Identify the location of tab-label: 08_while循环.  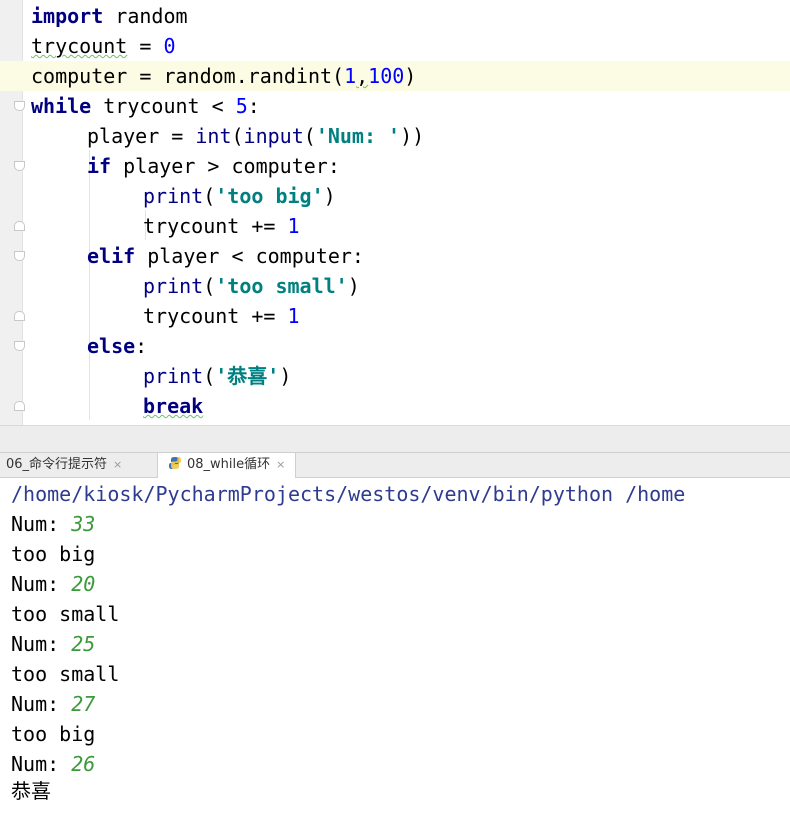
(229, 464).